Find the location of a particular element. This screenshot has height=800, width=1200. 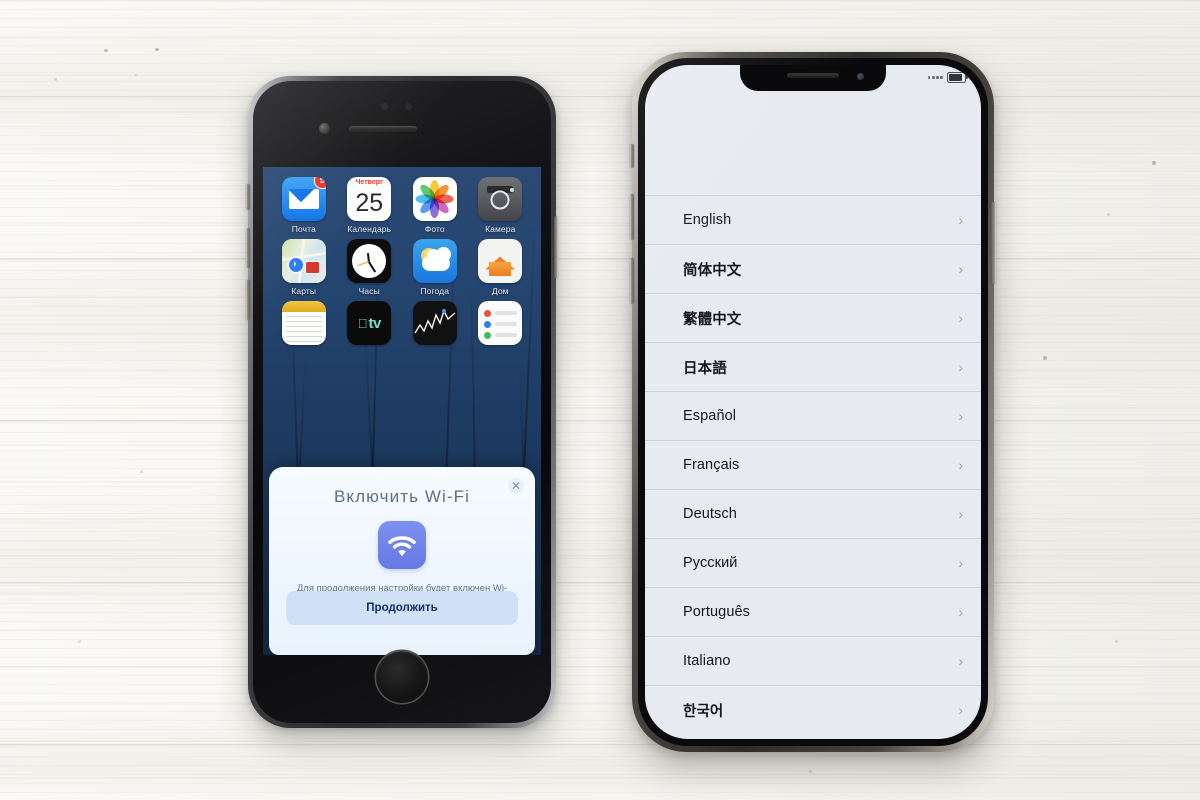

language-row: 日本語 › is located at coordinates (813, 366).